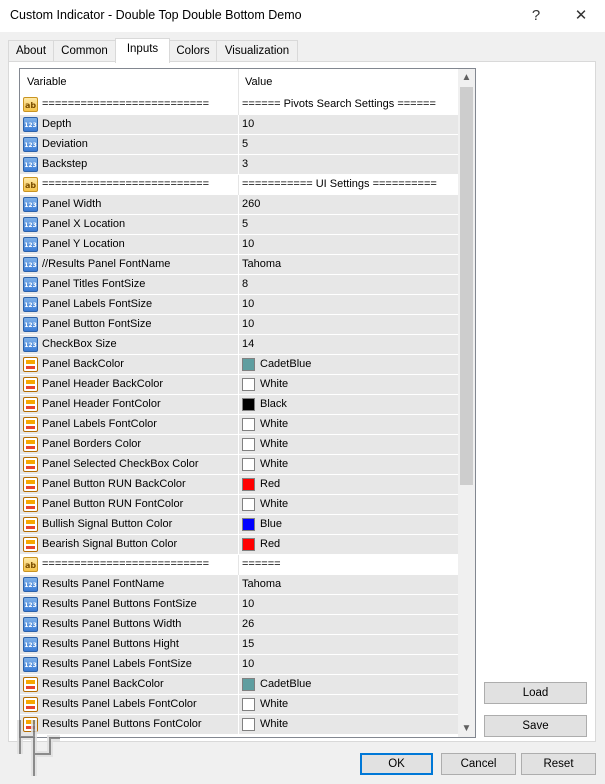  I want to click on input-row: Results Panel Labels FontColor White, so click(239, 705).